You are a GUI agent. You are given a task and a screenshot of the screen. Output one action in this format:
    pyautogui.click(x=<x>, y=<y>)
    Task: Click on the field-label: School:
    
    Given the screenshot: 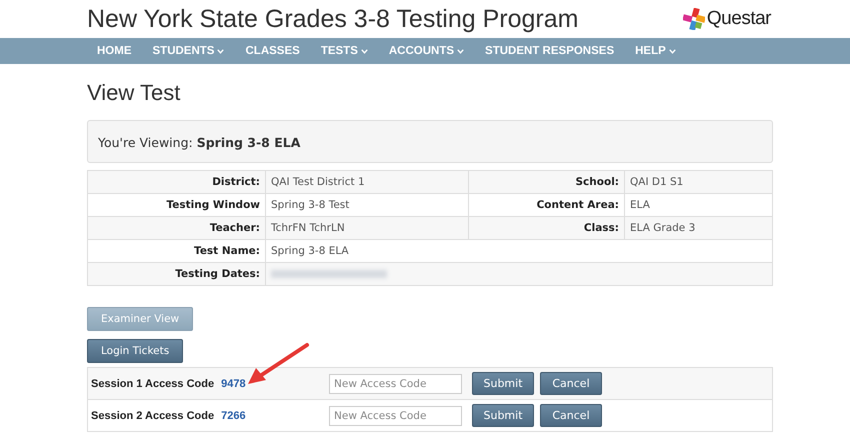 What is the action you would take?
    pyautogui.click(x=546, y=182)
    